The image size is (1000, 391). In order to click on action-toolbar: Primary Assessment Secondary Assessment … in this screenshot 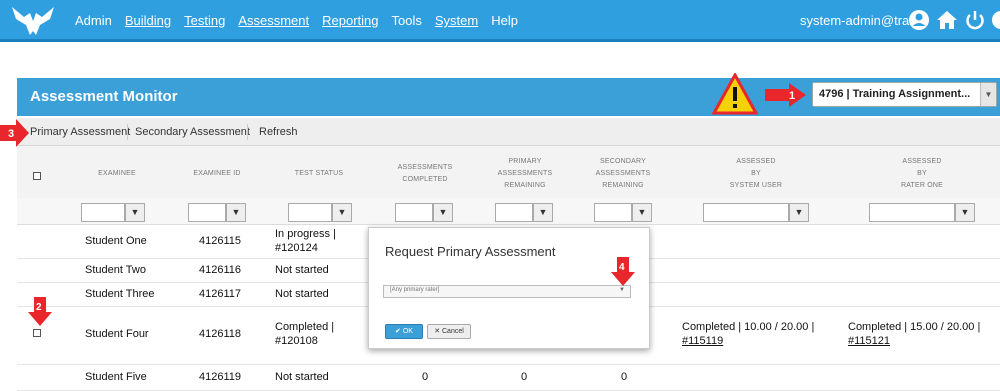, I will do `click(508, 132)`.